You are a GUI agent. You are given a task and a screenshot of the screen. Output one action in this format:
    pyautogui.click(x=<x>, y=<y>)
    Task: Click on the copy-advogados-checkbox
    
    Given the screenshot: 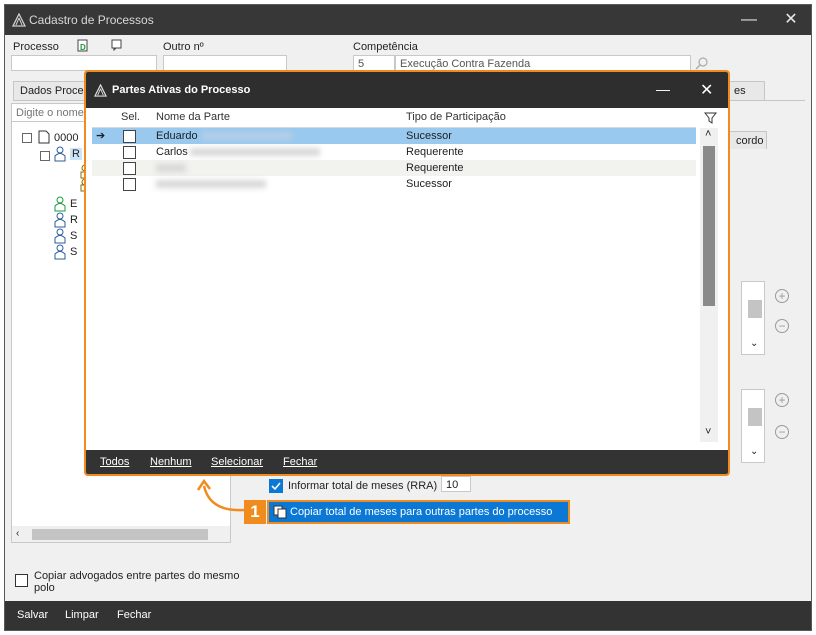 What is the action you would take?
    pyautogui.click(x=21, y=580)
    